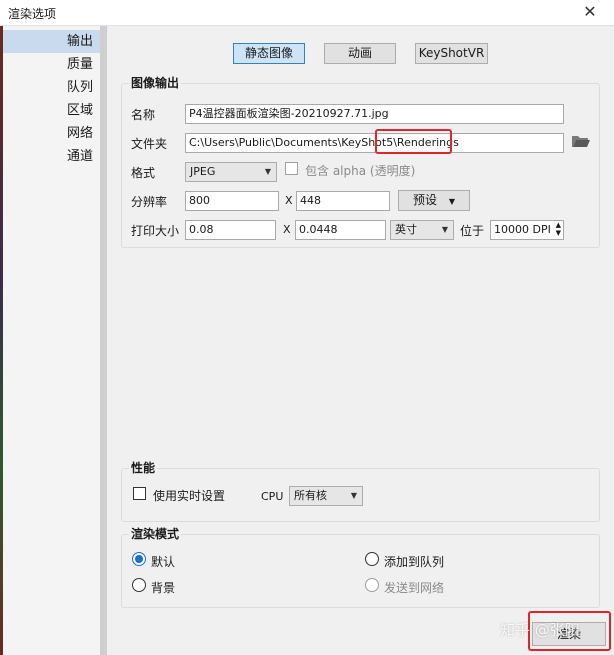 The width and height of the screenshot is (614, 655). What do you see at coordinates (372, 585) in the screenshot?
I see `send-network-radio` at bounding box center [372, 585].